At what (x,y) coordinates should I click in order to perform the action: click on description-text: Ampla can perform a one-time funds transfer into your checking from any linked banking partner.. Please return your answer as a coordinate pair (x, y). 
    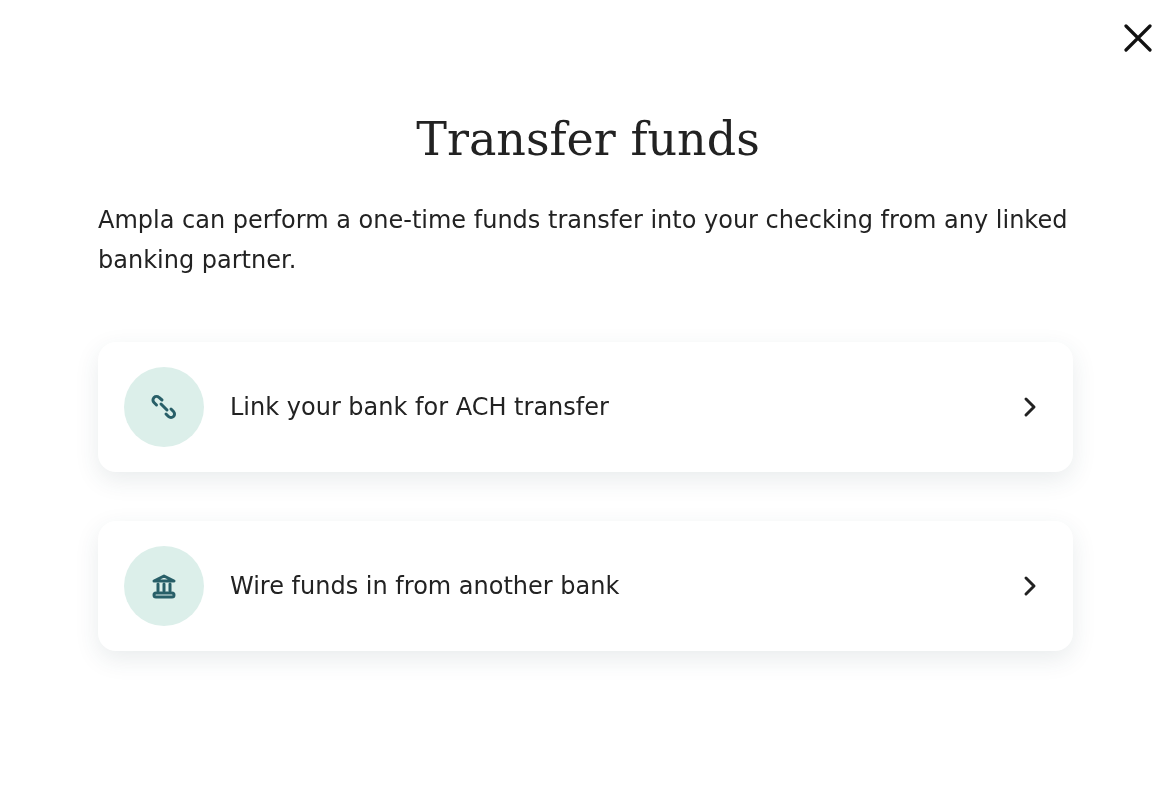
    Looking at the image, I should click on (583, 240).